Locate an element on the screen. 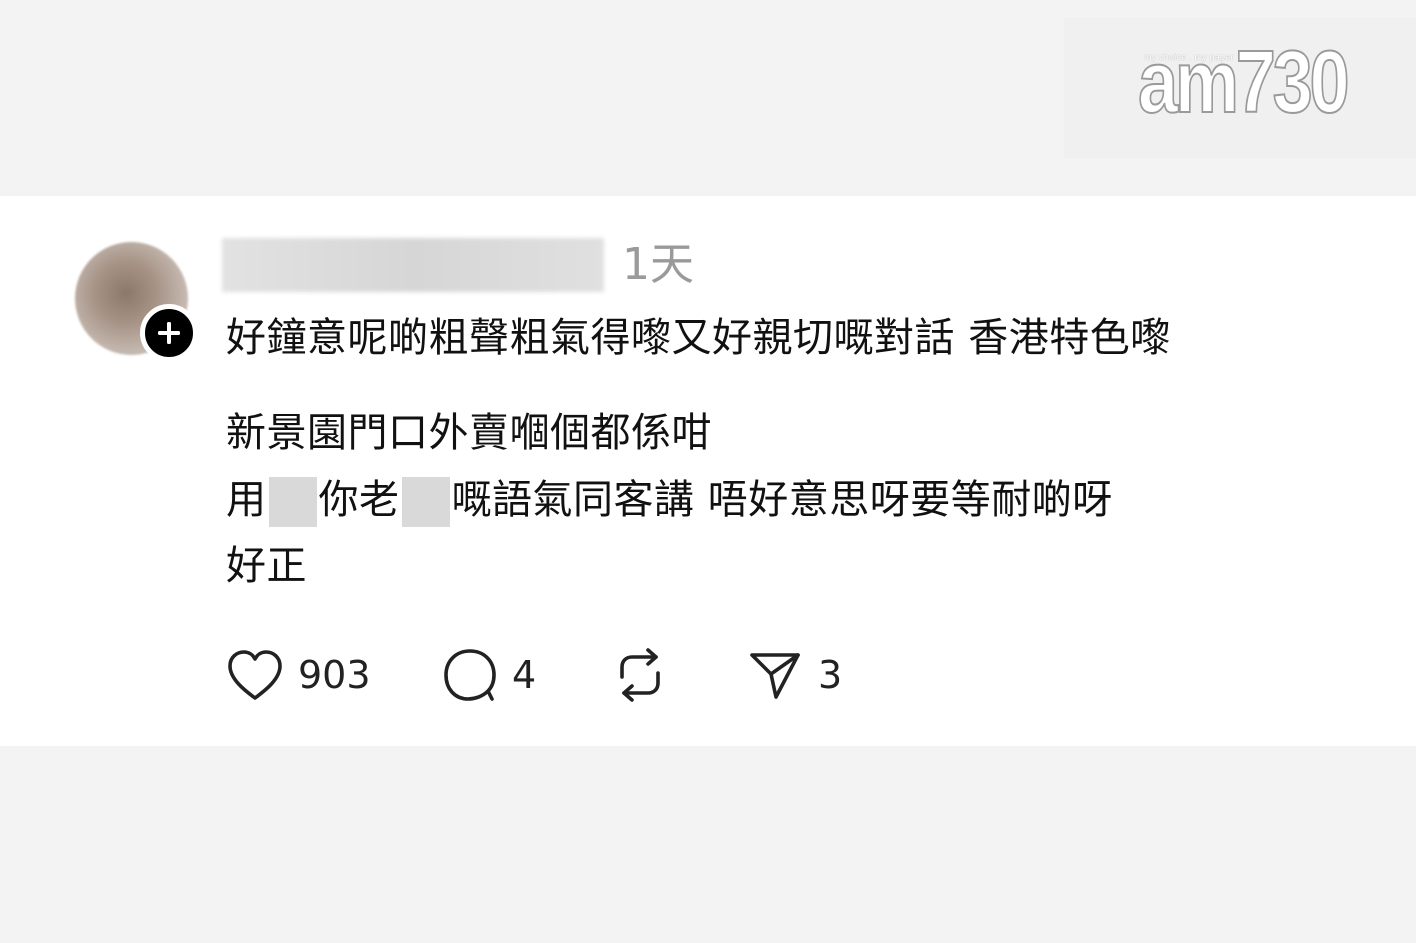  username-redacted is located at coordinates (413, 265).